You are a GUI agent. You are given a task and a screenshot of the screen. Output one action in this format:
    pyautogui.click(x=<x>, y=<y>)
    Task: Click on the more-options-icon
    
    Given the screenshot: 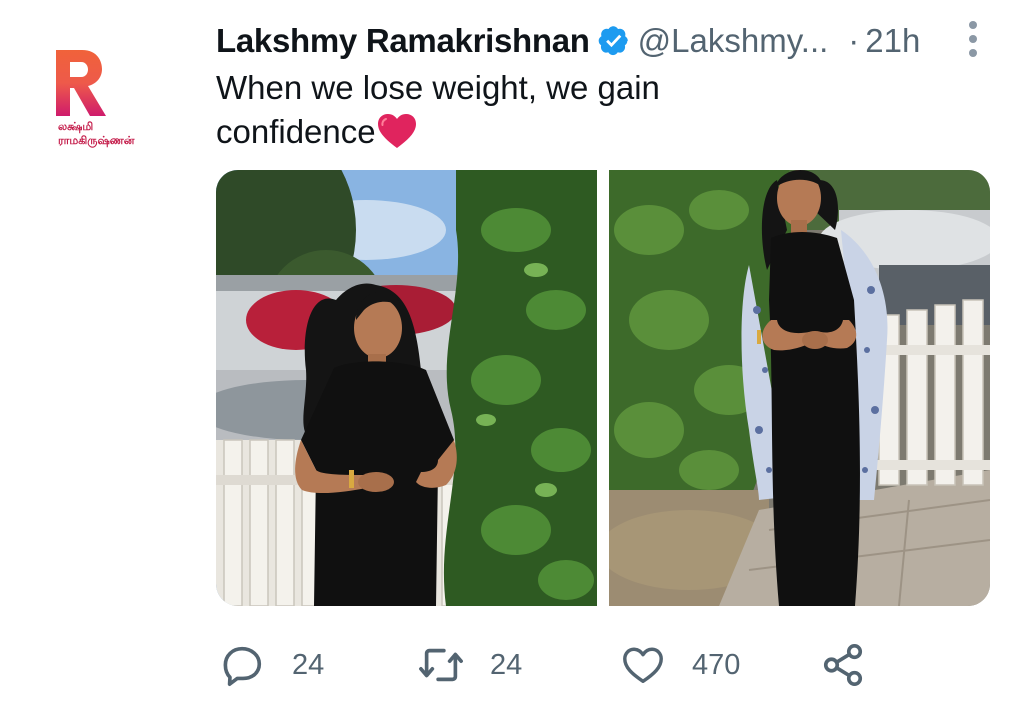 What is the action you would take?
    pyautogui.click(x=973, y=41)
    